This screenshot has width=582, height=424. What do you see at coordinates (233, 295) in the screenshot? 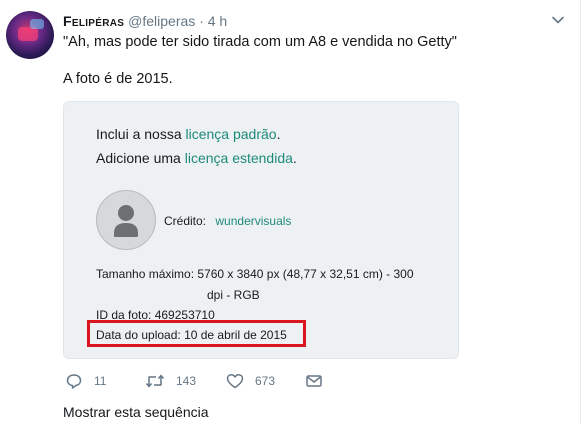
I see `max-size-continued: dpi - RGB` at bounding box center [233, 295].